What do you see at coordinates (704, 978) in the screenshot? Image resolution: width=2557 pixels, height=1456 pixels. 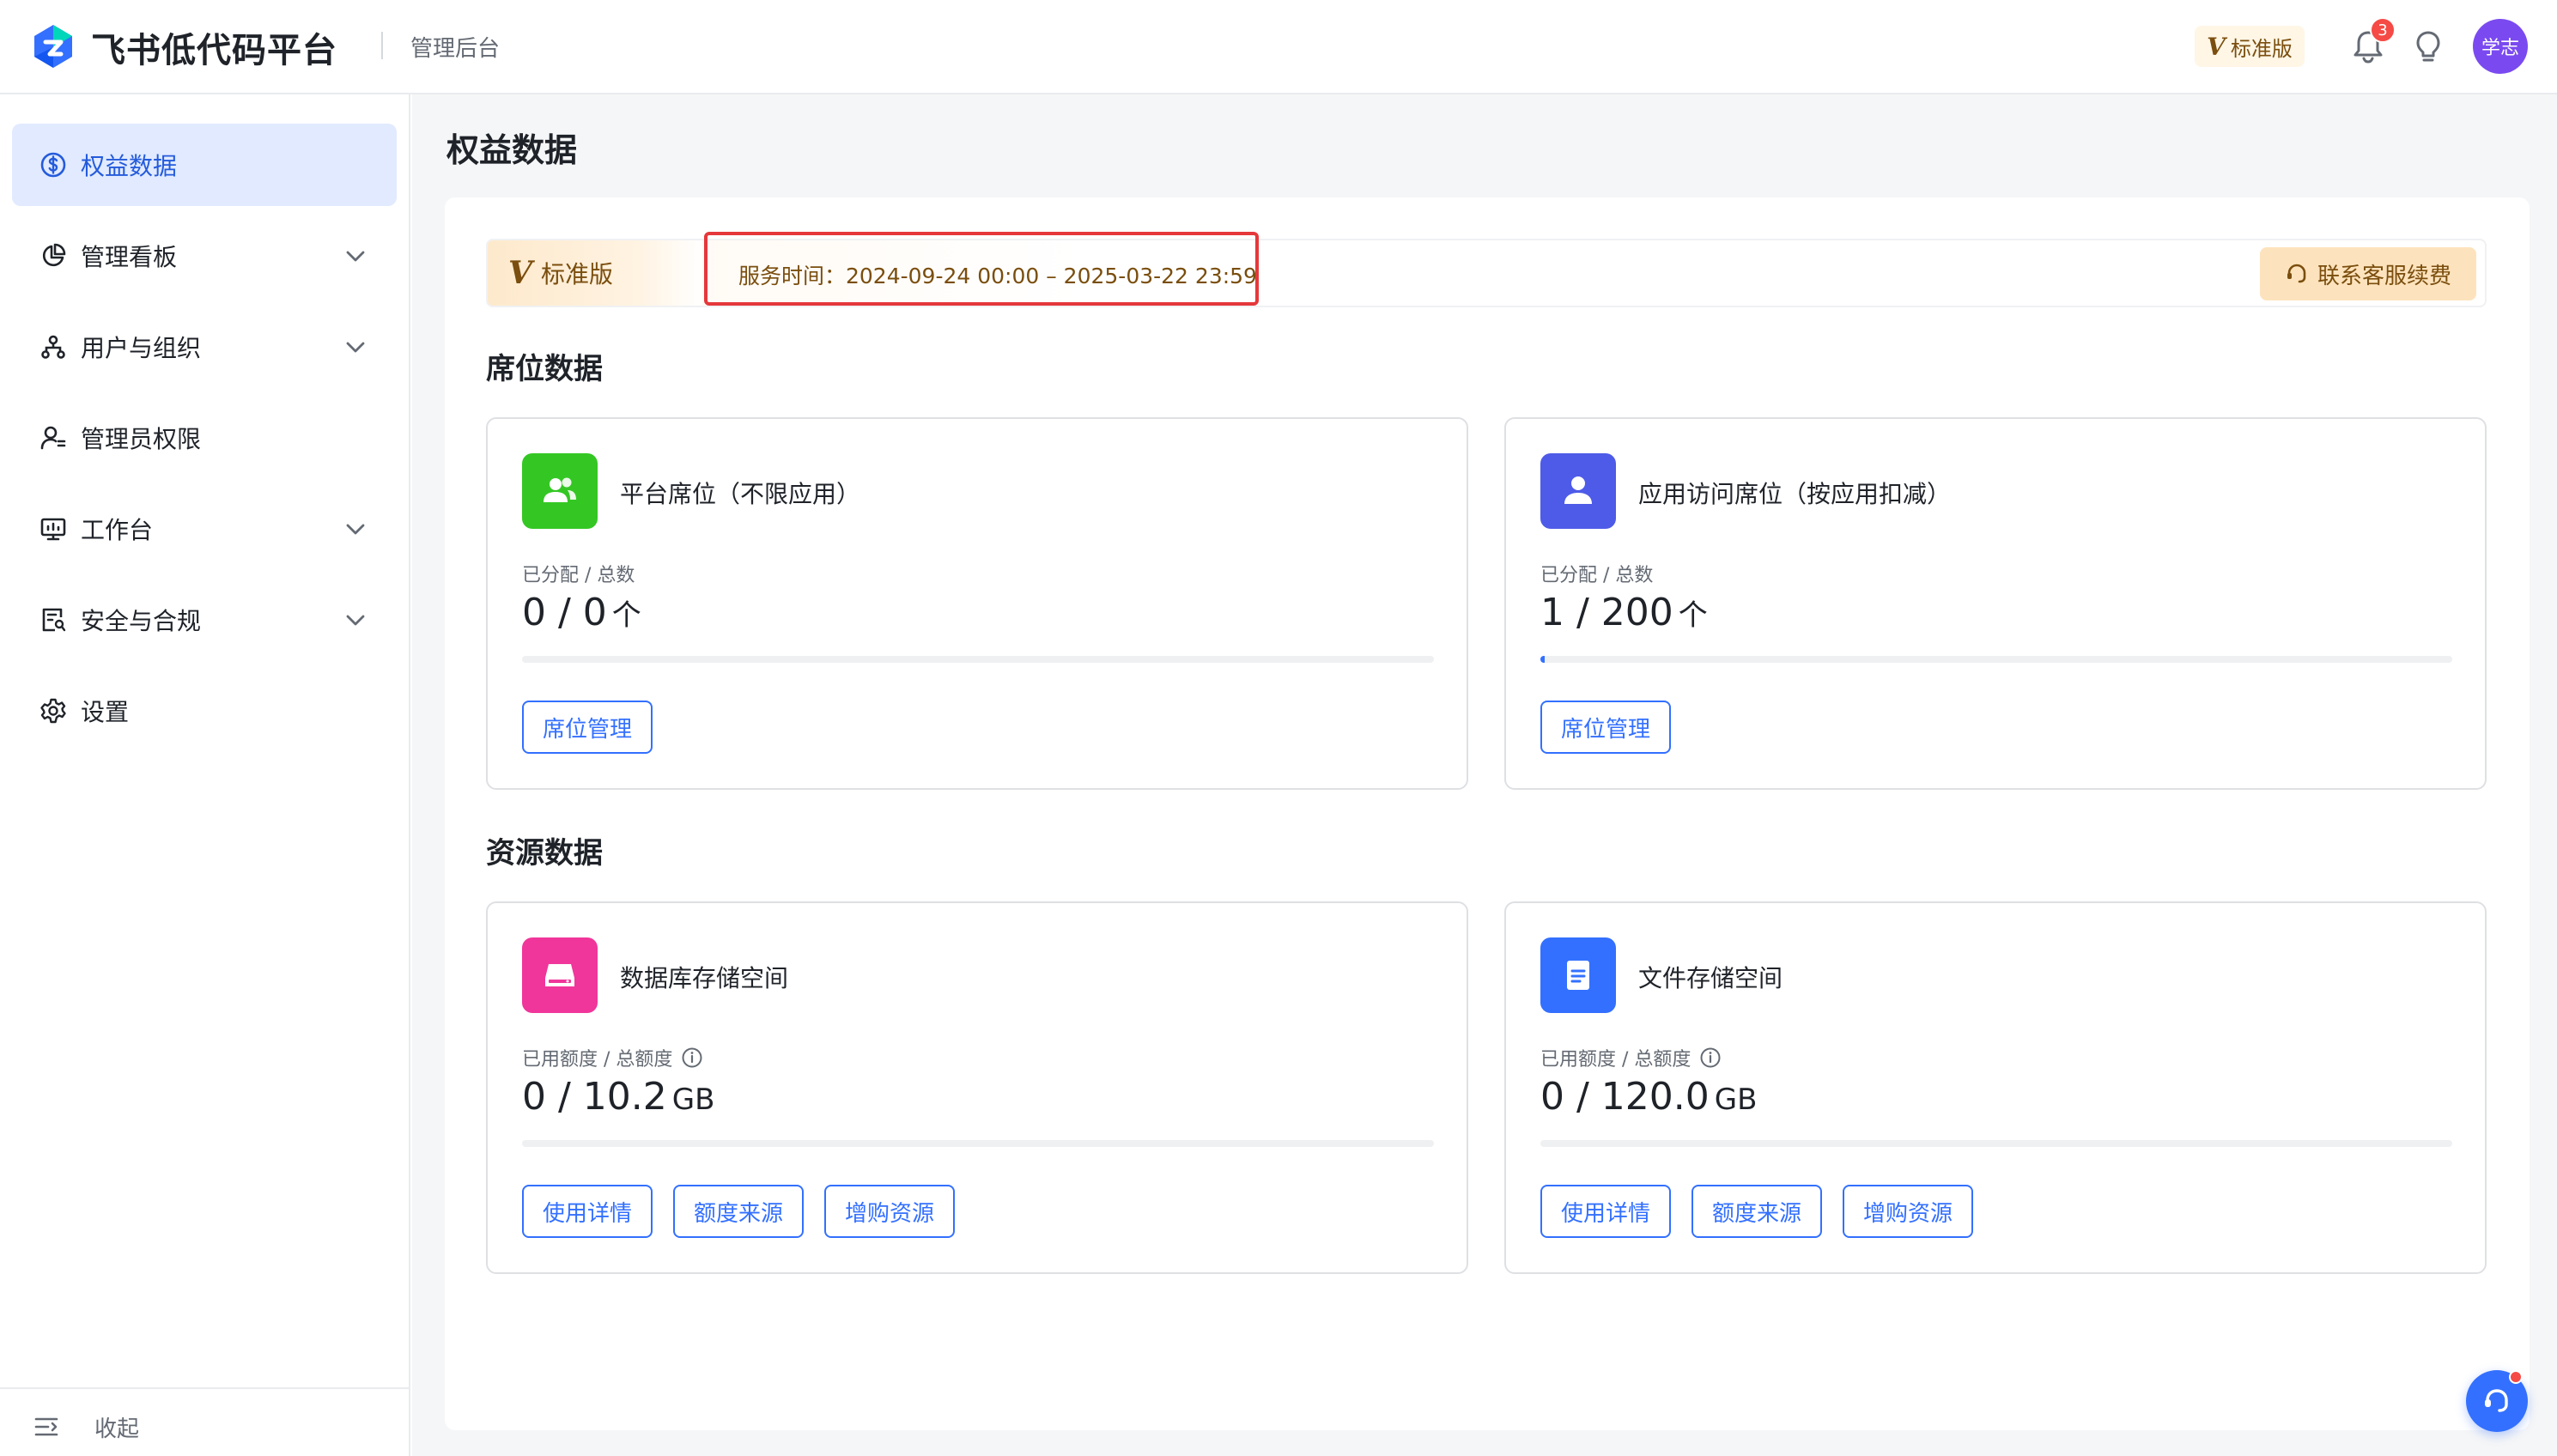 I see `stat-name: 数据库存储空间` at bounding box center [704, 978].